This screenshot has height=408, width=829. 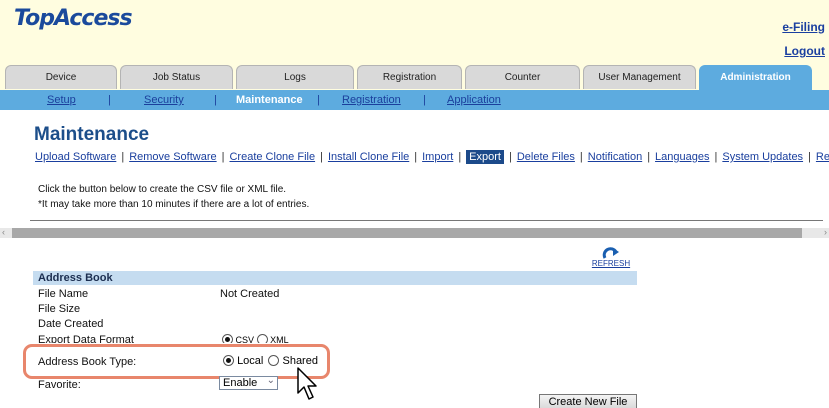 What do you see at coordinates (300, 361) in the screenshot?
I see `shared-label: Shared` at bounding box center [300, 361].